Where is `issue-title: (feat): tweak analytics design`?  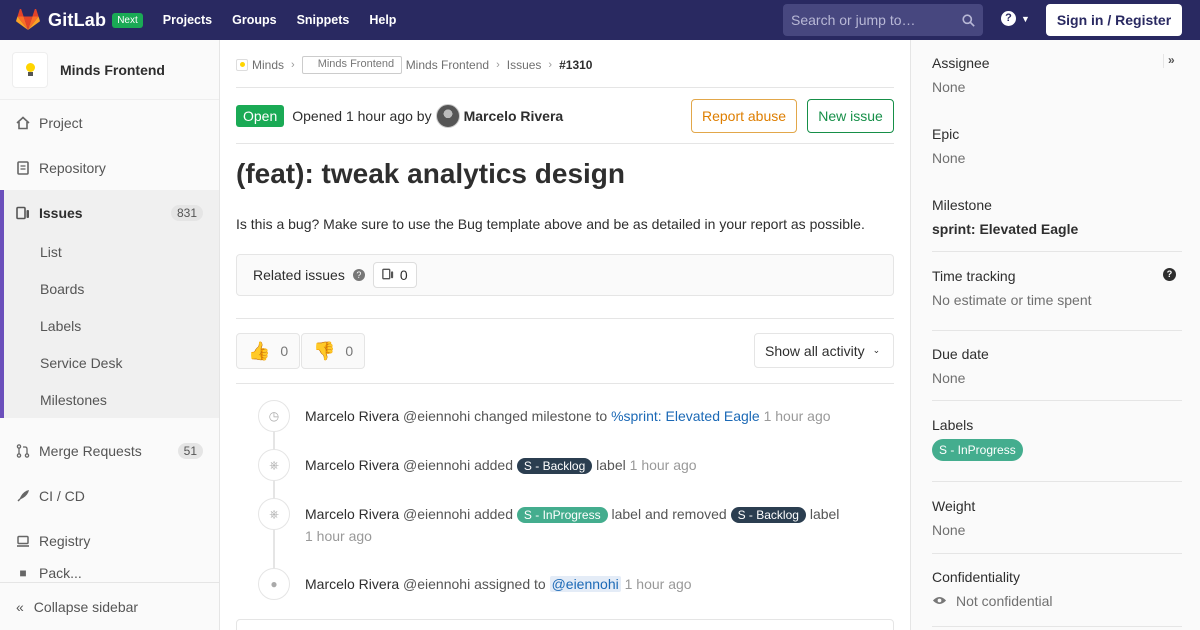 issue-title: (feat): tweak analytics design is located at coordinates (431, 173).